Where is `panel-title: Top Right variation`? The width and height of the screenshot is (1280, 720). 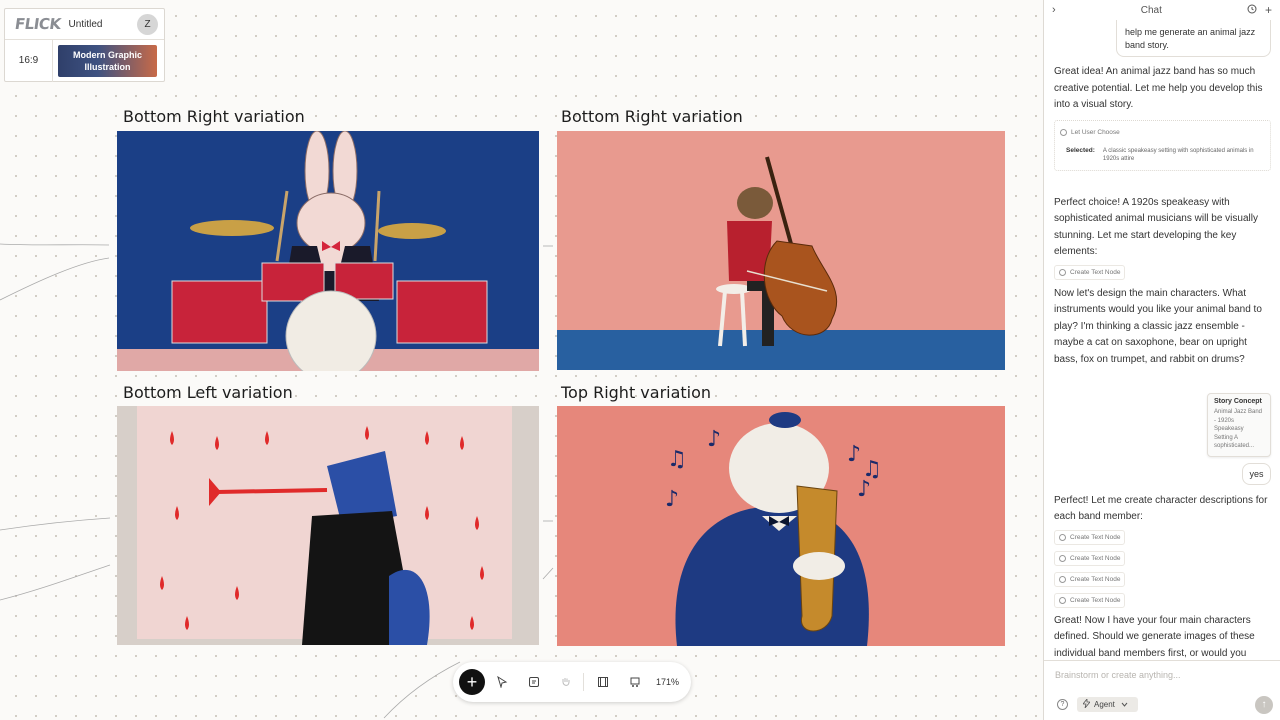 panel-title: Top Right variation is located at coordinates (636, 392).